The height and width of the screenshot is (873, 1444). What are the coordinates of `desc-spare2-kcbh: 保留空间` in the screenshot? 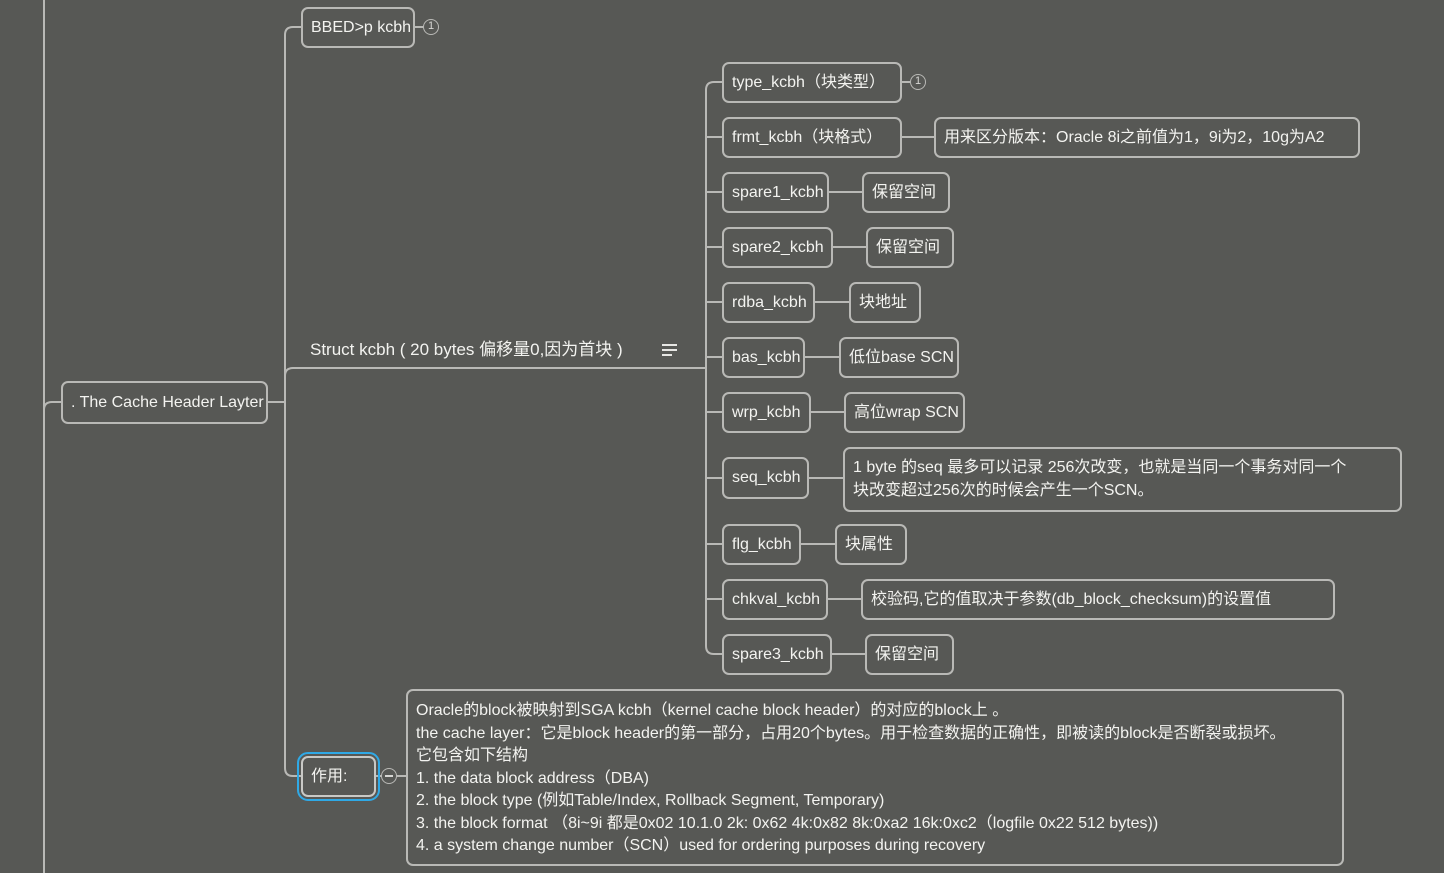 It's located at (910, 247).